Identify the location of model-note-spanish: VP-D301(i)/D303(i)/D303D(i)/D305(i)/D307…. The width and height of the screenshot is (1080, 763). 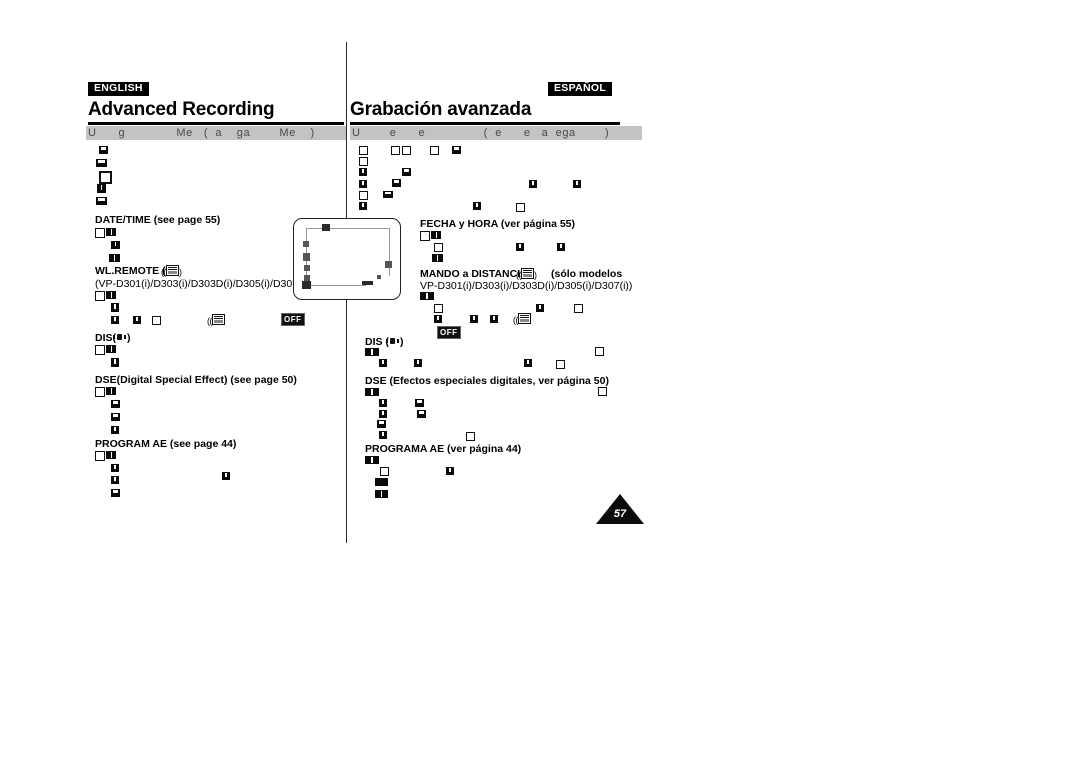
(526, 286).